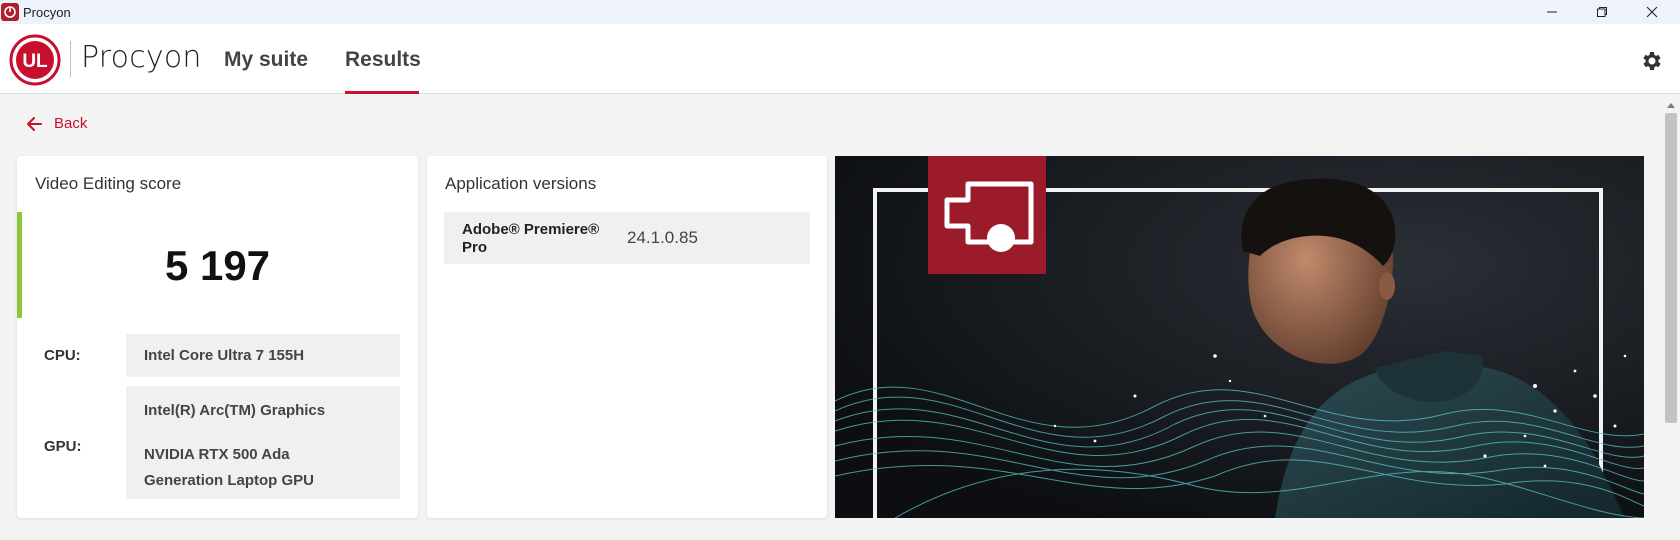 This screenshot has height=540, width=1680. What do you see at coordinates (1671, 268) in the screenshot?
I see `scrollbar-thumb` at bounding box center [1671, 268].